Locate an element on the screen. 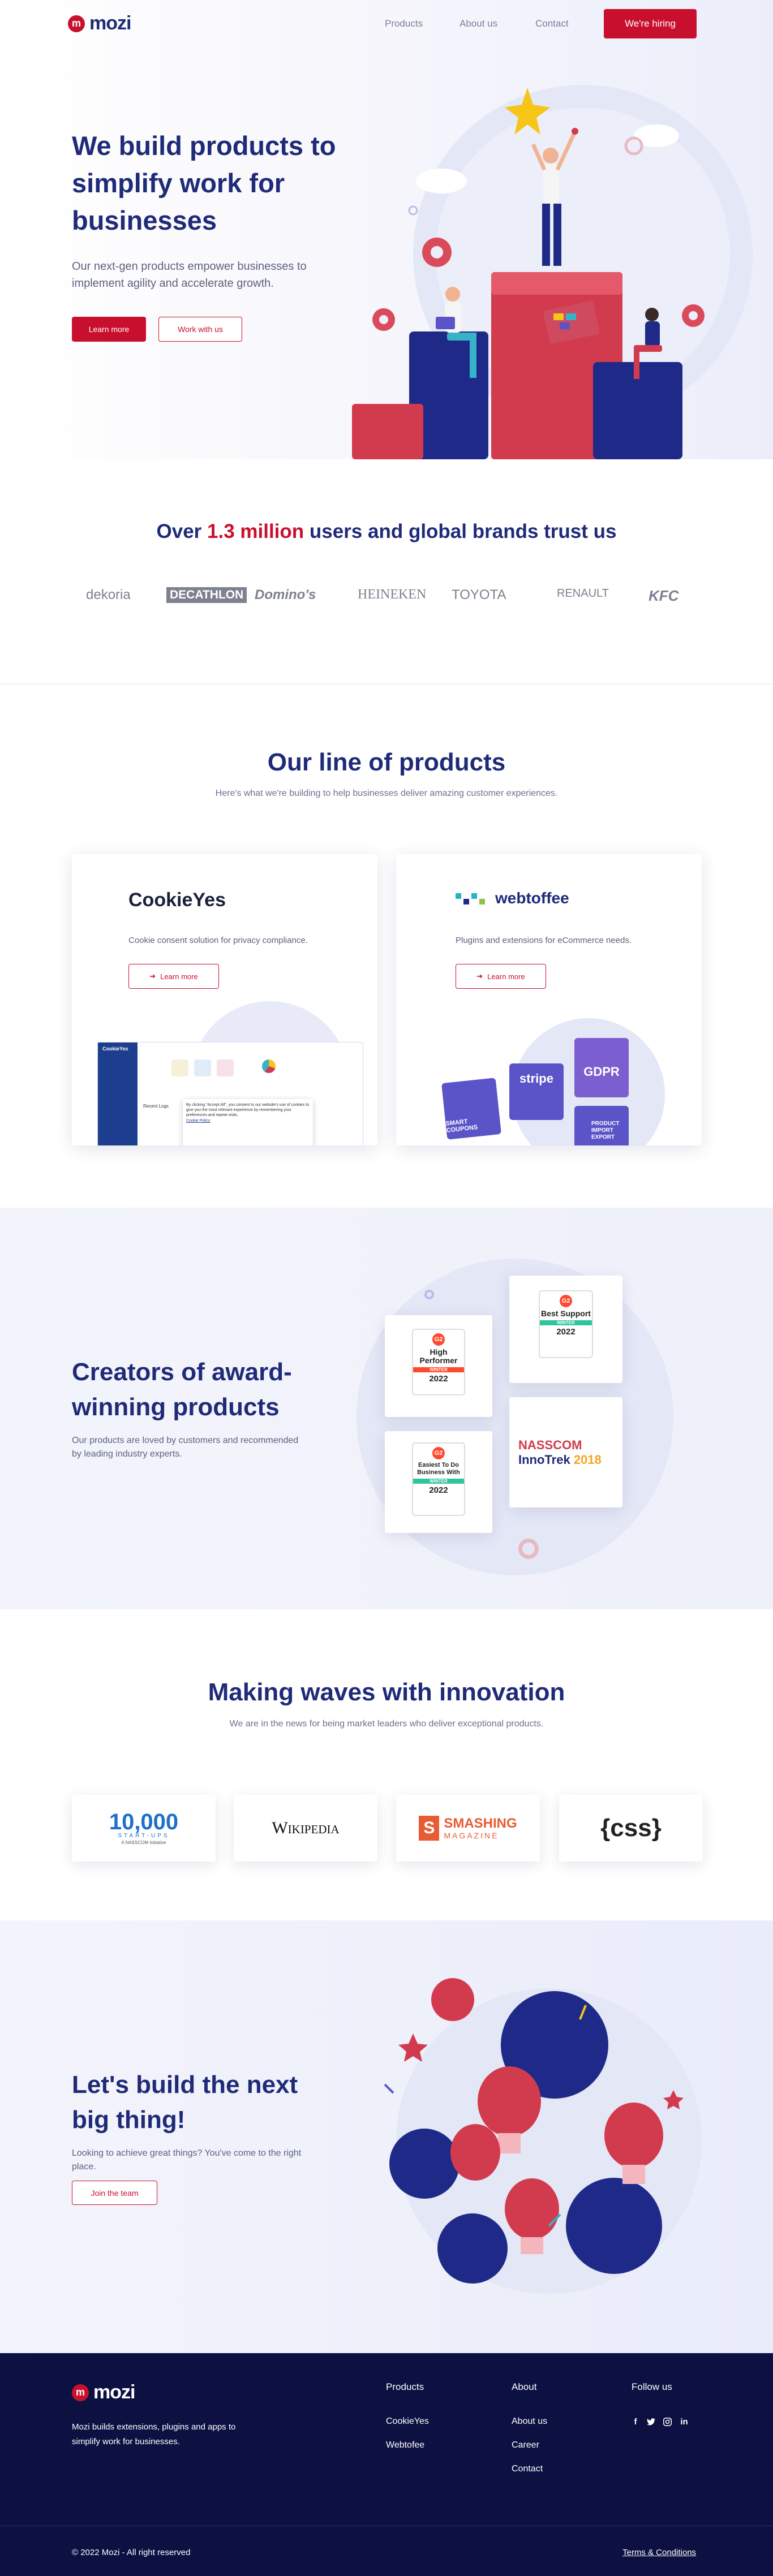 Image resolution: width=773 pixels, height=2576 pixels. startups-sub: A NASSCOM Initiative is located at coordinates (143, 1842).